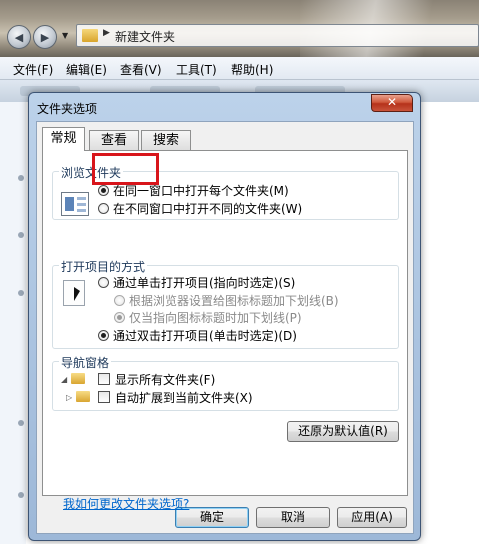 The width and height of the screenshot is (479, 544). I want to click on menu-bar: 文件(F) 编辑(E) 查看(V) 工具(T) 帮助(H), so click(239, 68).